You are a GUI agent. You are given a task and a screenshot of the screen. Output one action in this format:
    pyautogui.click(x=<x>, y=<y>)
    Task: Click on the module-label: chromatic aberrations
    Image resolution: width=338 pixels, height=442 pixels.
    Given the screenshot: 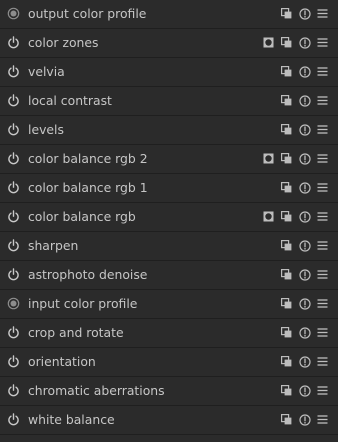 What is the action you would take?
    pyautogui.click(x=96, y=390)
    